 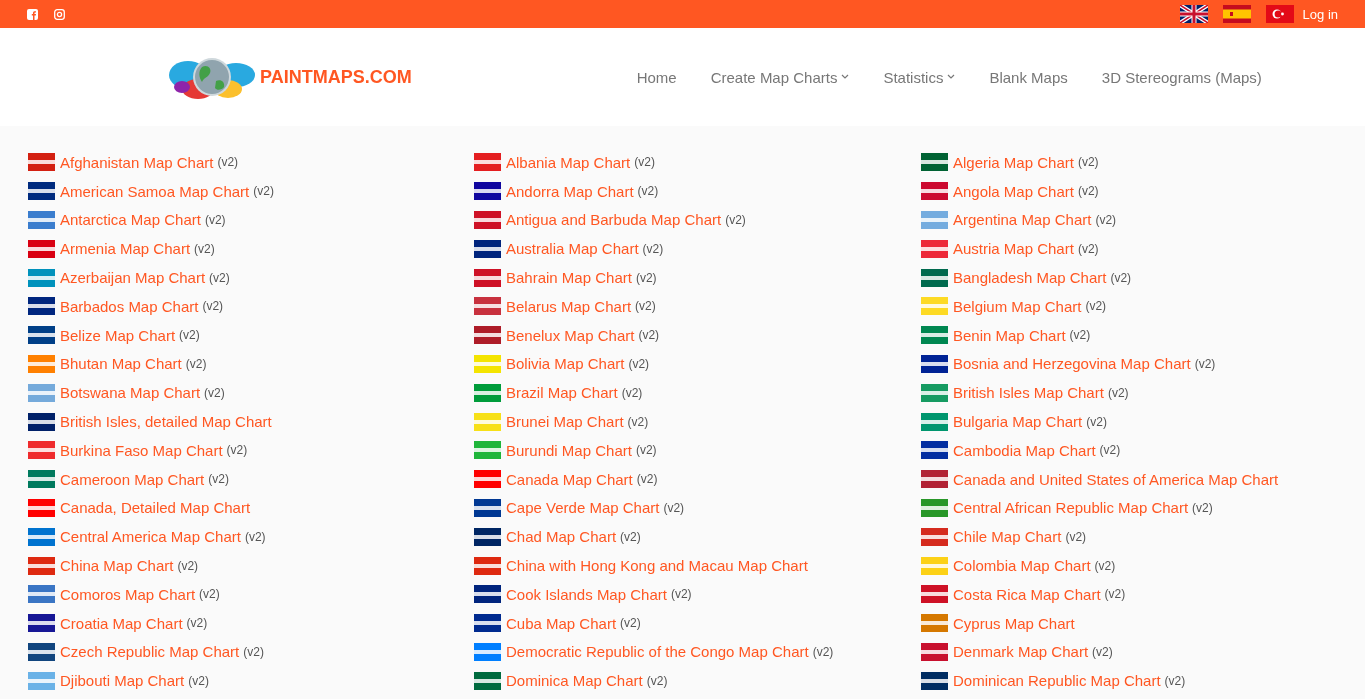 I want to click on map-chart-link: Brazil Map Chart, so click(x=562, y=393).